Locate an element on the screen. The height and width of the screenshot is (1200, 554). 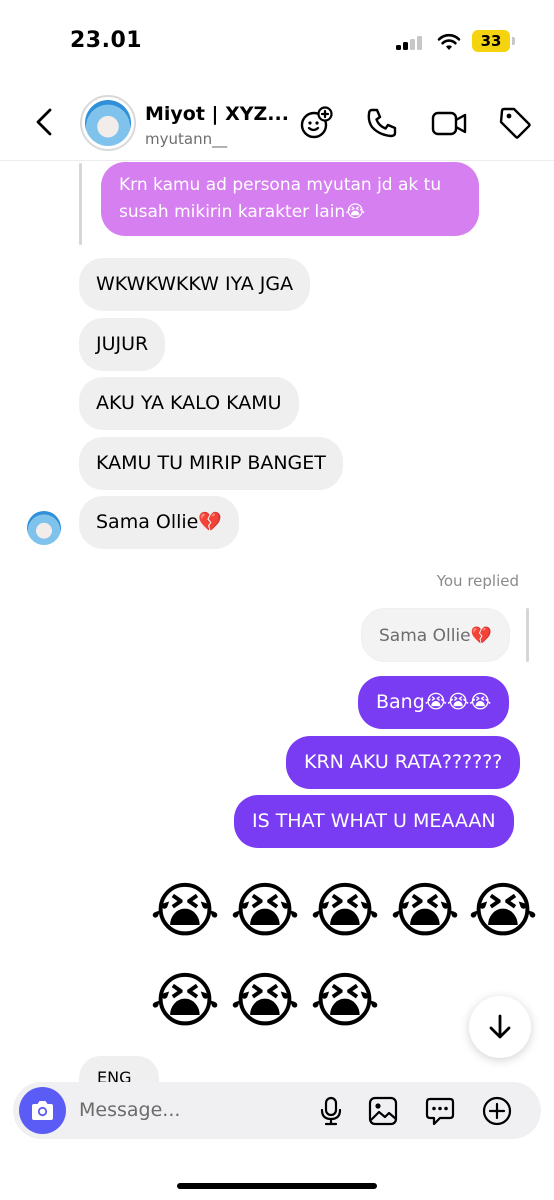
video-call-icon is located at coordinates (449, 123).